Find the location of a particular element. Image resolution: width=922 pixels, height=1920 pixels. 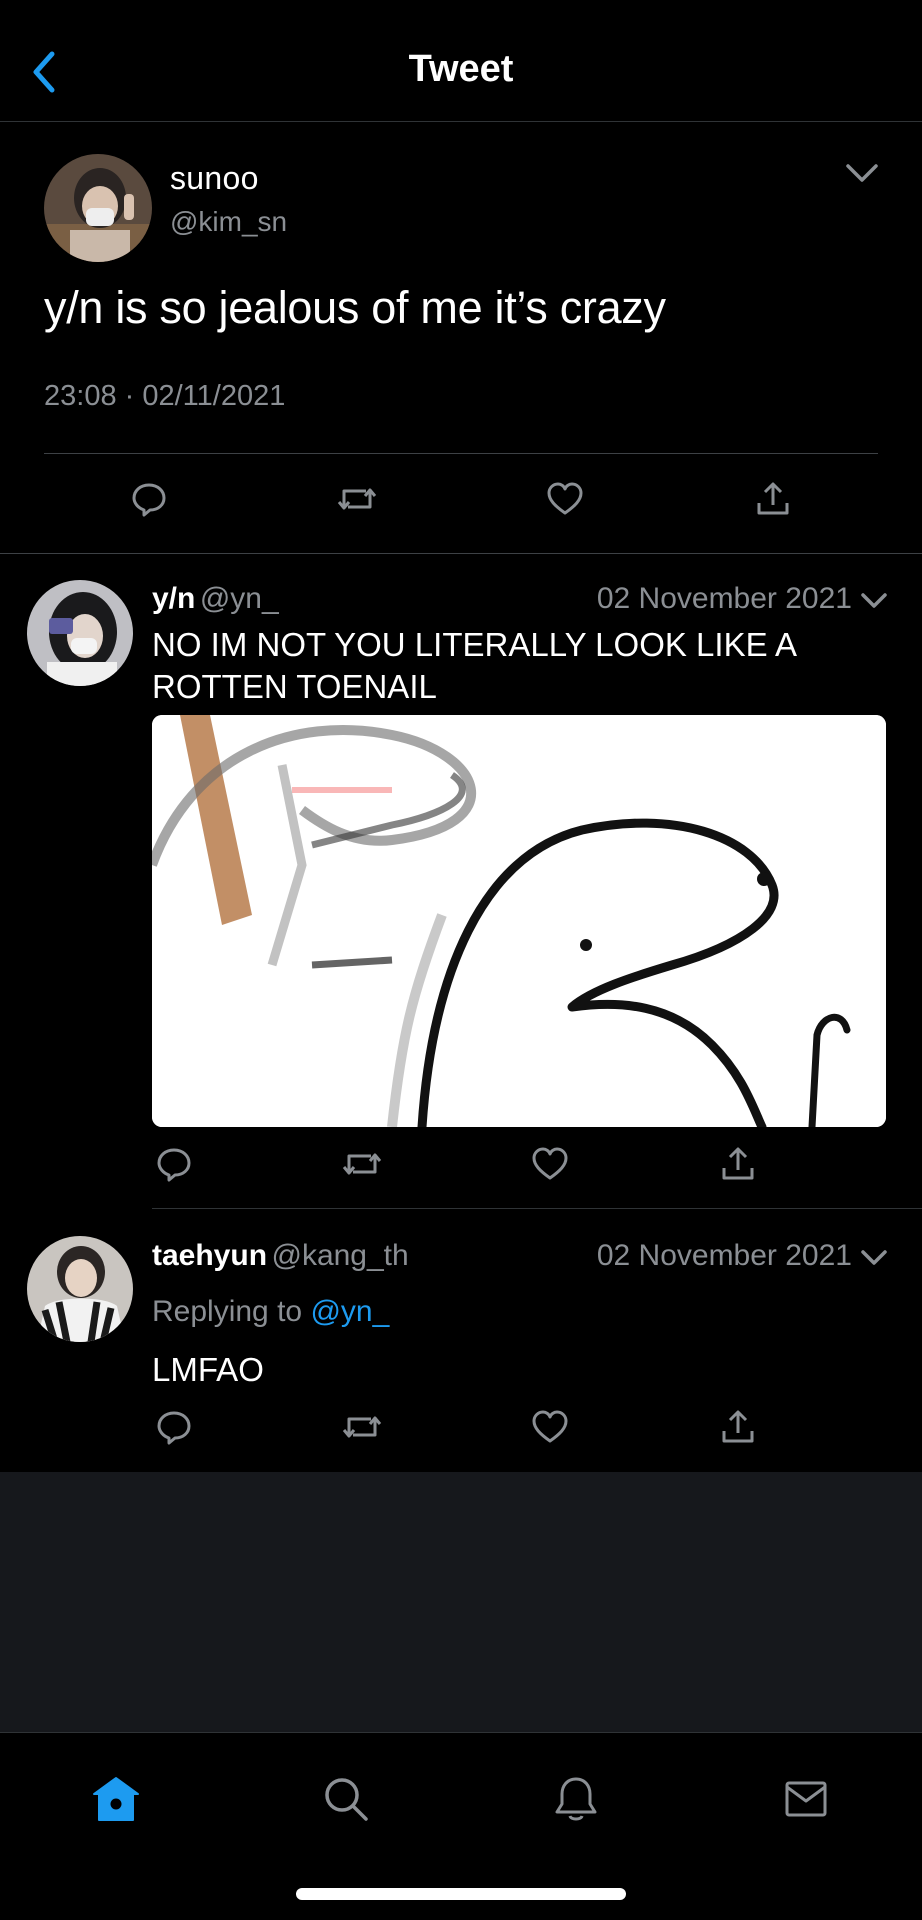

empty-area is located at coordinates (461, 1602).